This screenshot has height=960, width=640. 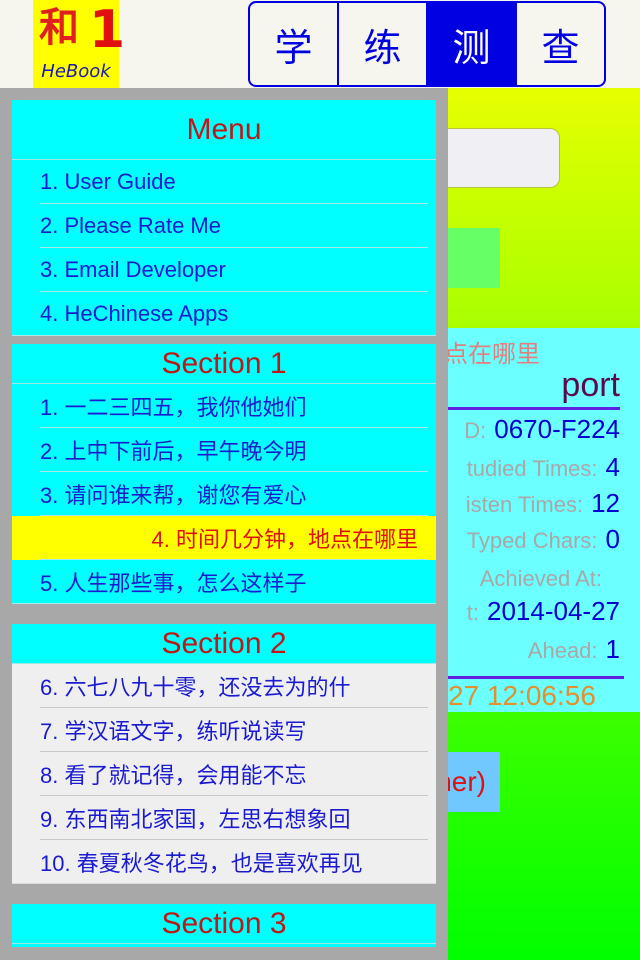 I want to click on top-bar: 和 1 HeBook 学 练 测 查, so click(x=320, y=44).